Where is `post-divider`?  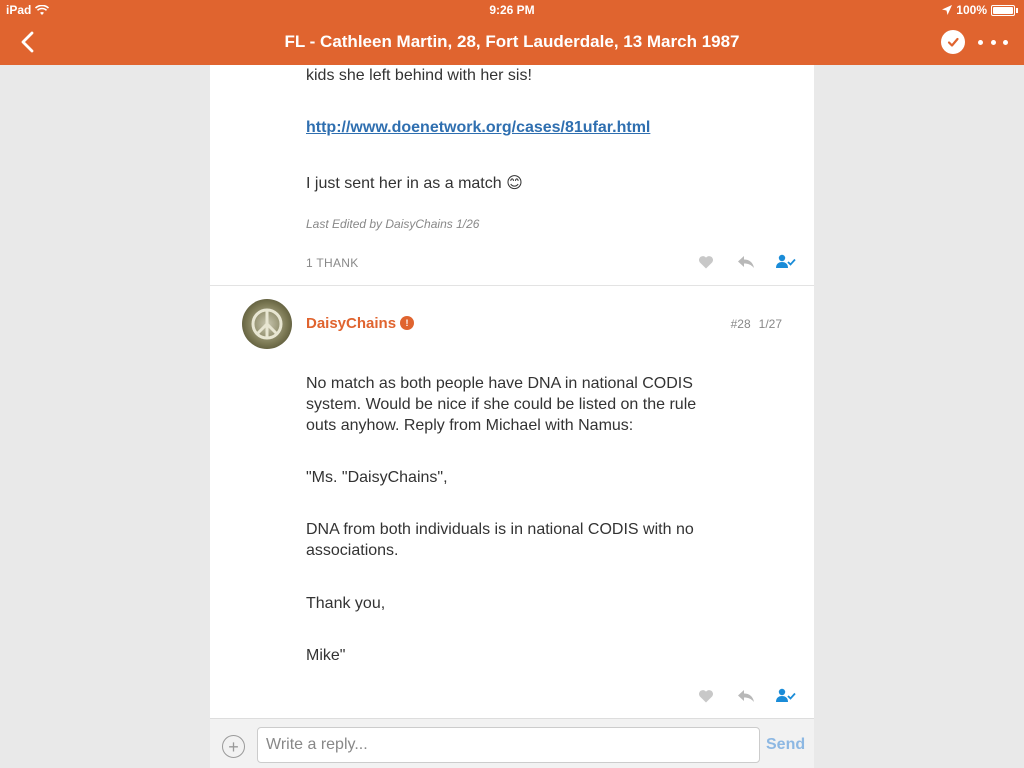
post-divider is located at coordinates (512, 285).